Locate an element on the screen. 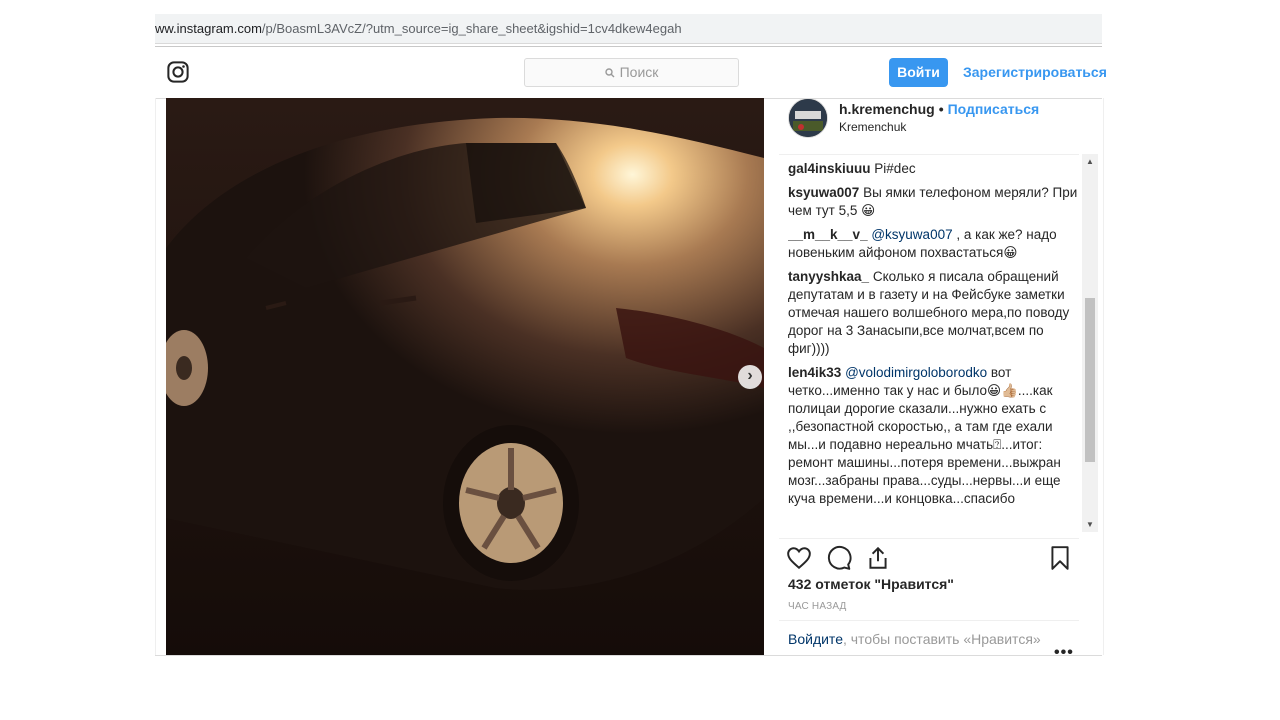 The width and height of the screenshot is (1280, 720). scrollbar-thumb is located at coordinates (1090, 380).